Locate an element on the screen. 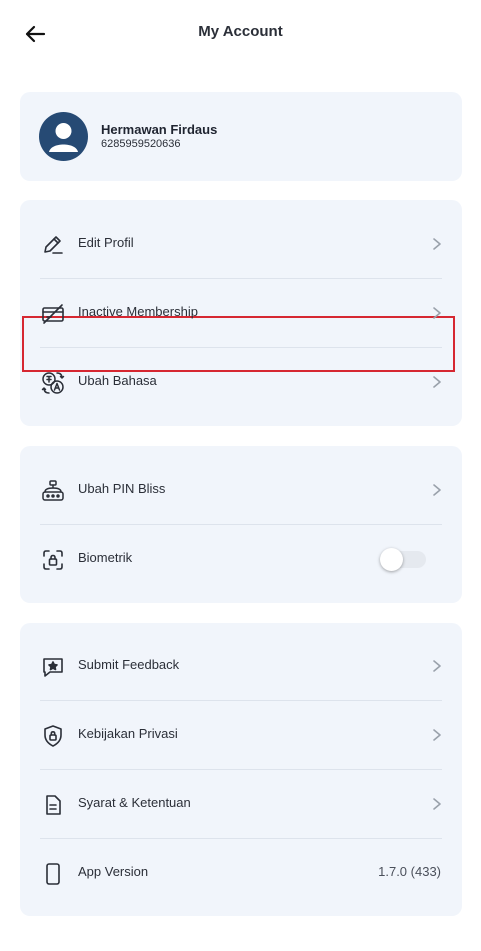 This screenshot has height=951, width=481. menu-item-edit-profil: Edit Profil is located at coordinates (241, 244).